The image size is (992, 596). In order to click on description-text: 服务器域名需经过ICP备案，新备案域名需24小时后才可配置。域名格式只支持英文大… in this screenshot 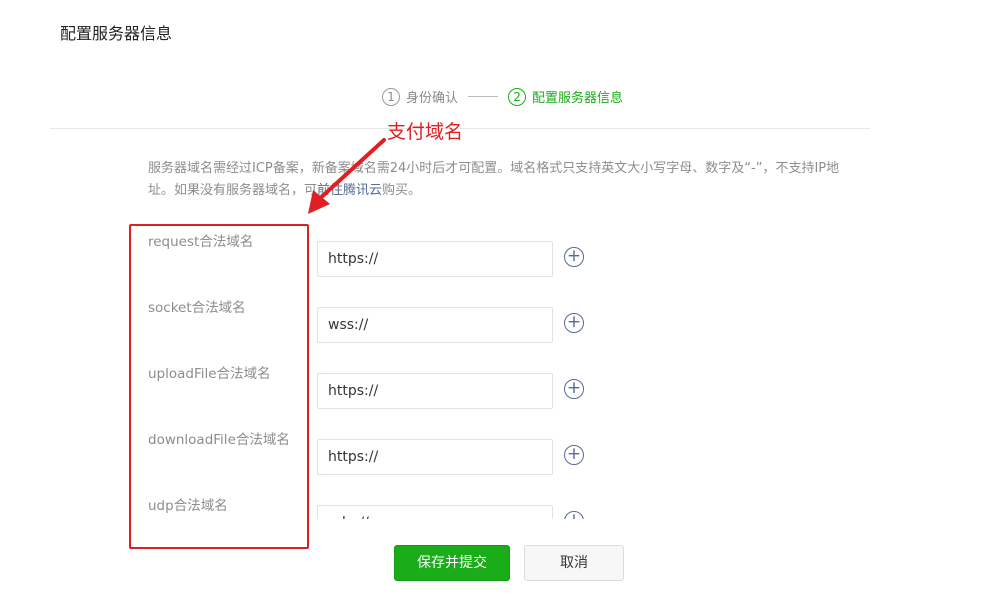, I will do `click(494, 179)`.